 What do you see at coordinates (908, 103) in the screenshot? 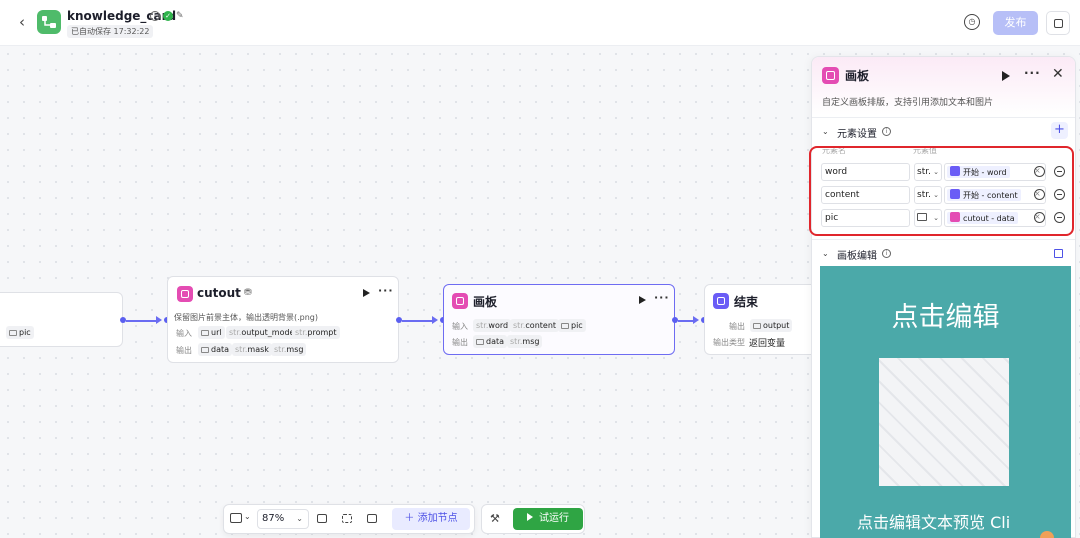
I see `panel-description: 自定义画板排版，支持引用添加文本和图片` at bounding box center [908, 103].